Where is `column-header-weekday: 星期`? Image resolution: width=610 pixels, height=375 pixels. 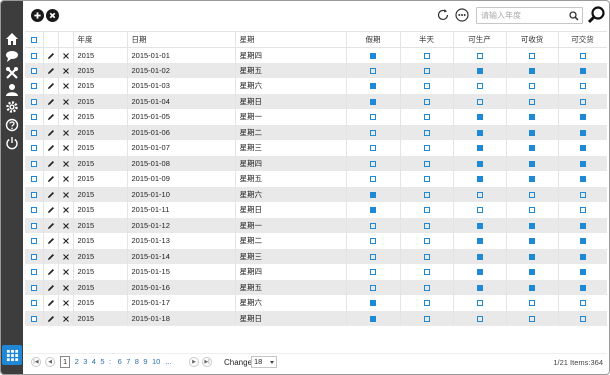
column-header-weekday: 星期 is located at coordinates (291, 39).